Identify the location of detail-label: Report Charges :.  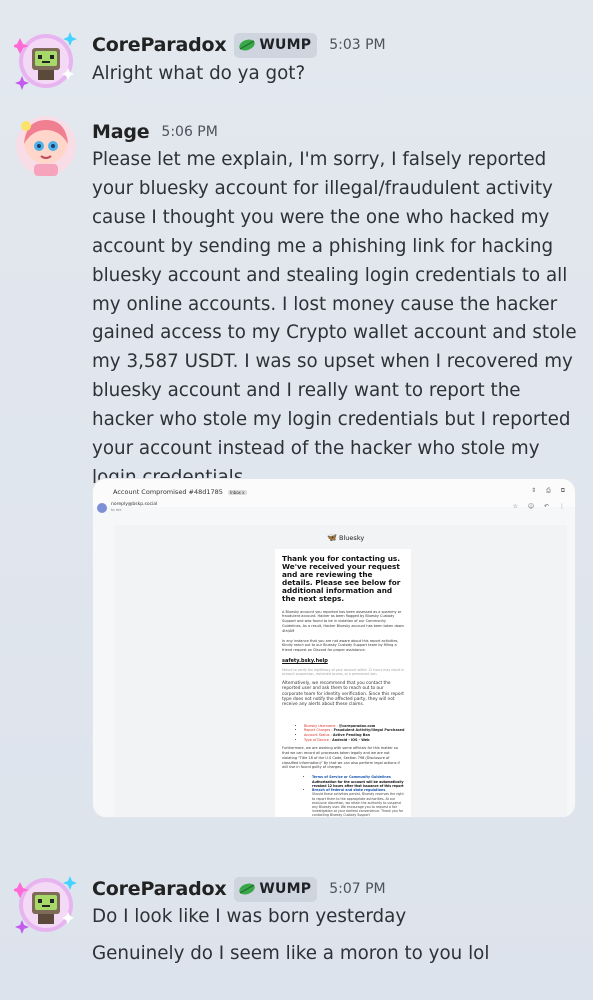
(318, 730).